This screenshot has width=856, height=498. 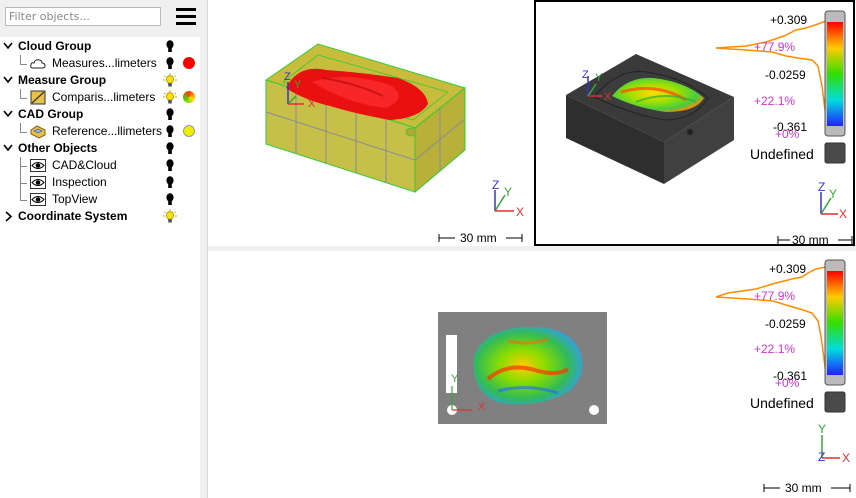 I want to click on tree-item-label: Reference...llimeters, so click(x=107, y=131).